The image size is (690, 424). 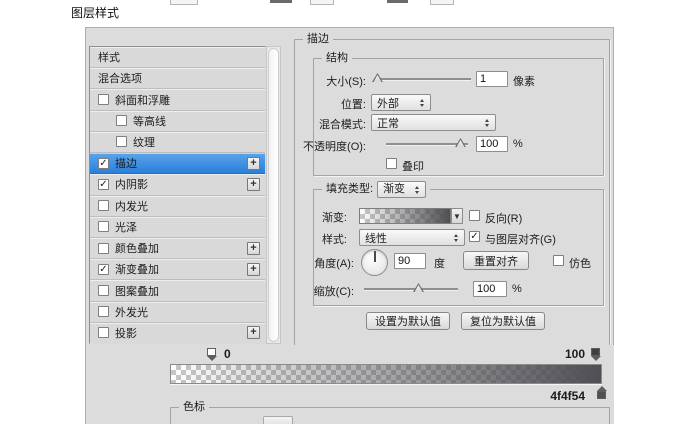 I want to click on sidebar-item-drop-shadow: 投影 +, so click(x=177, y=333).